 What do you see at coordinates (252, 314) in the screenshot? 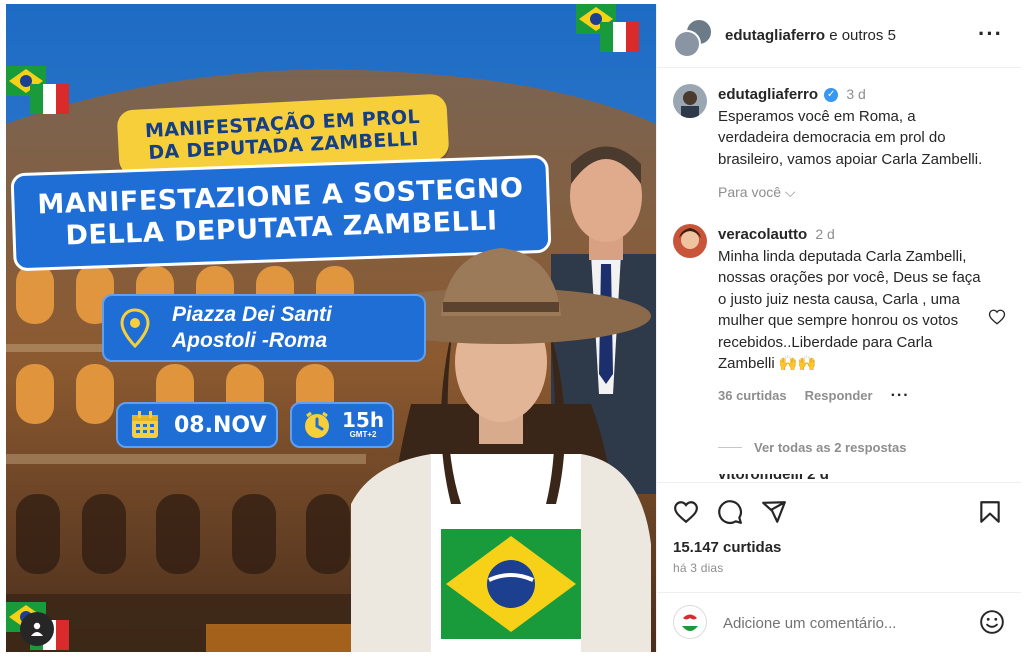
I see `location-line1: Piazza Dei Santi` at bounding box center [252, 314].